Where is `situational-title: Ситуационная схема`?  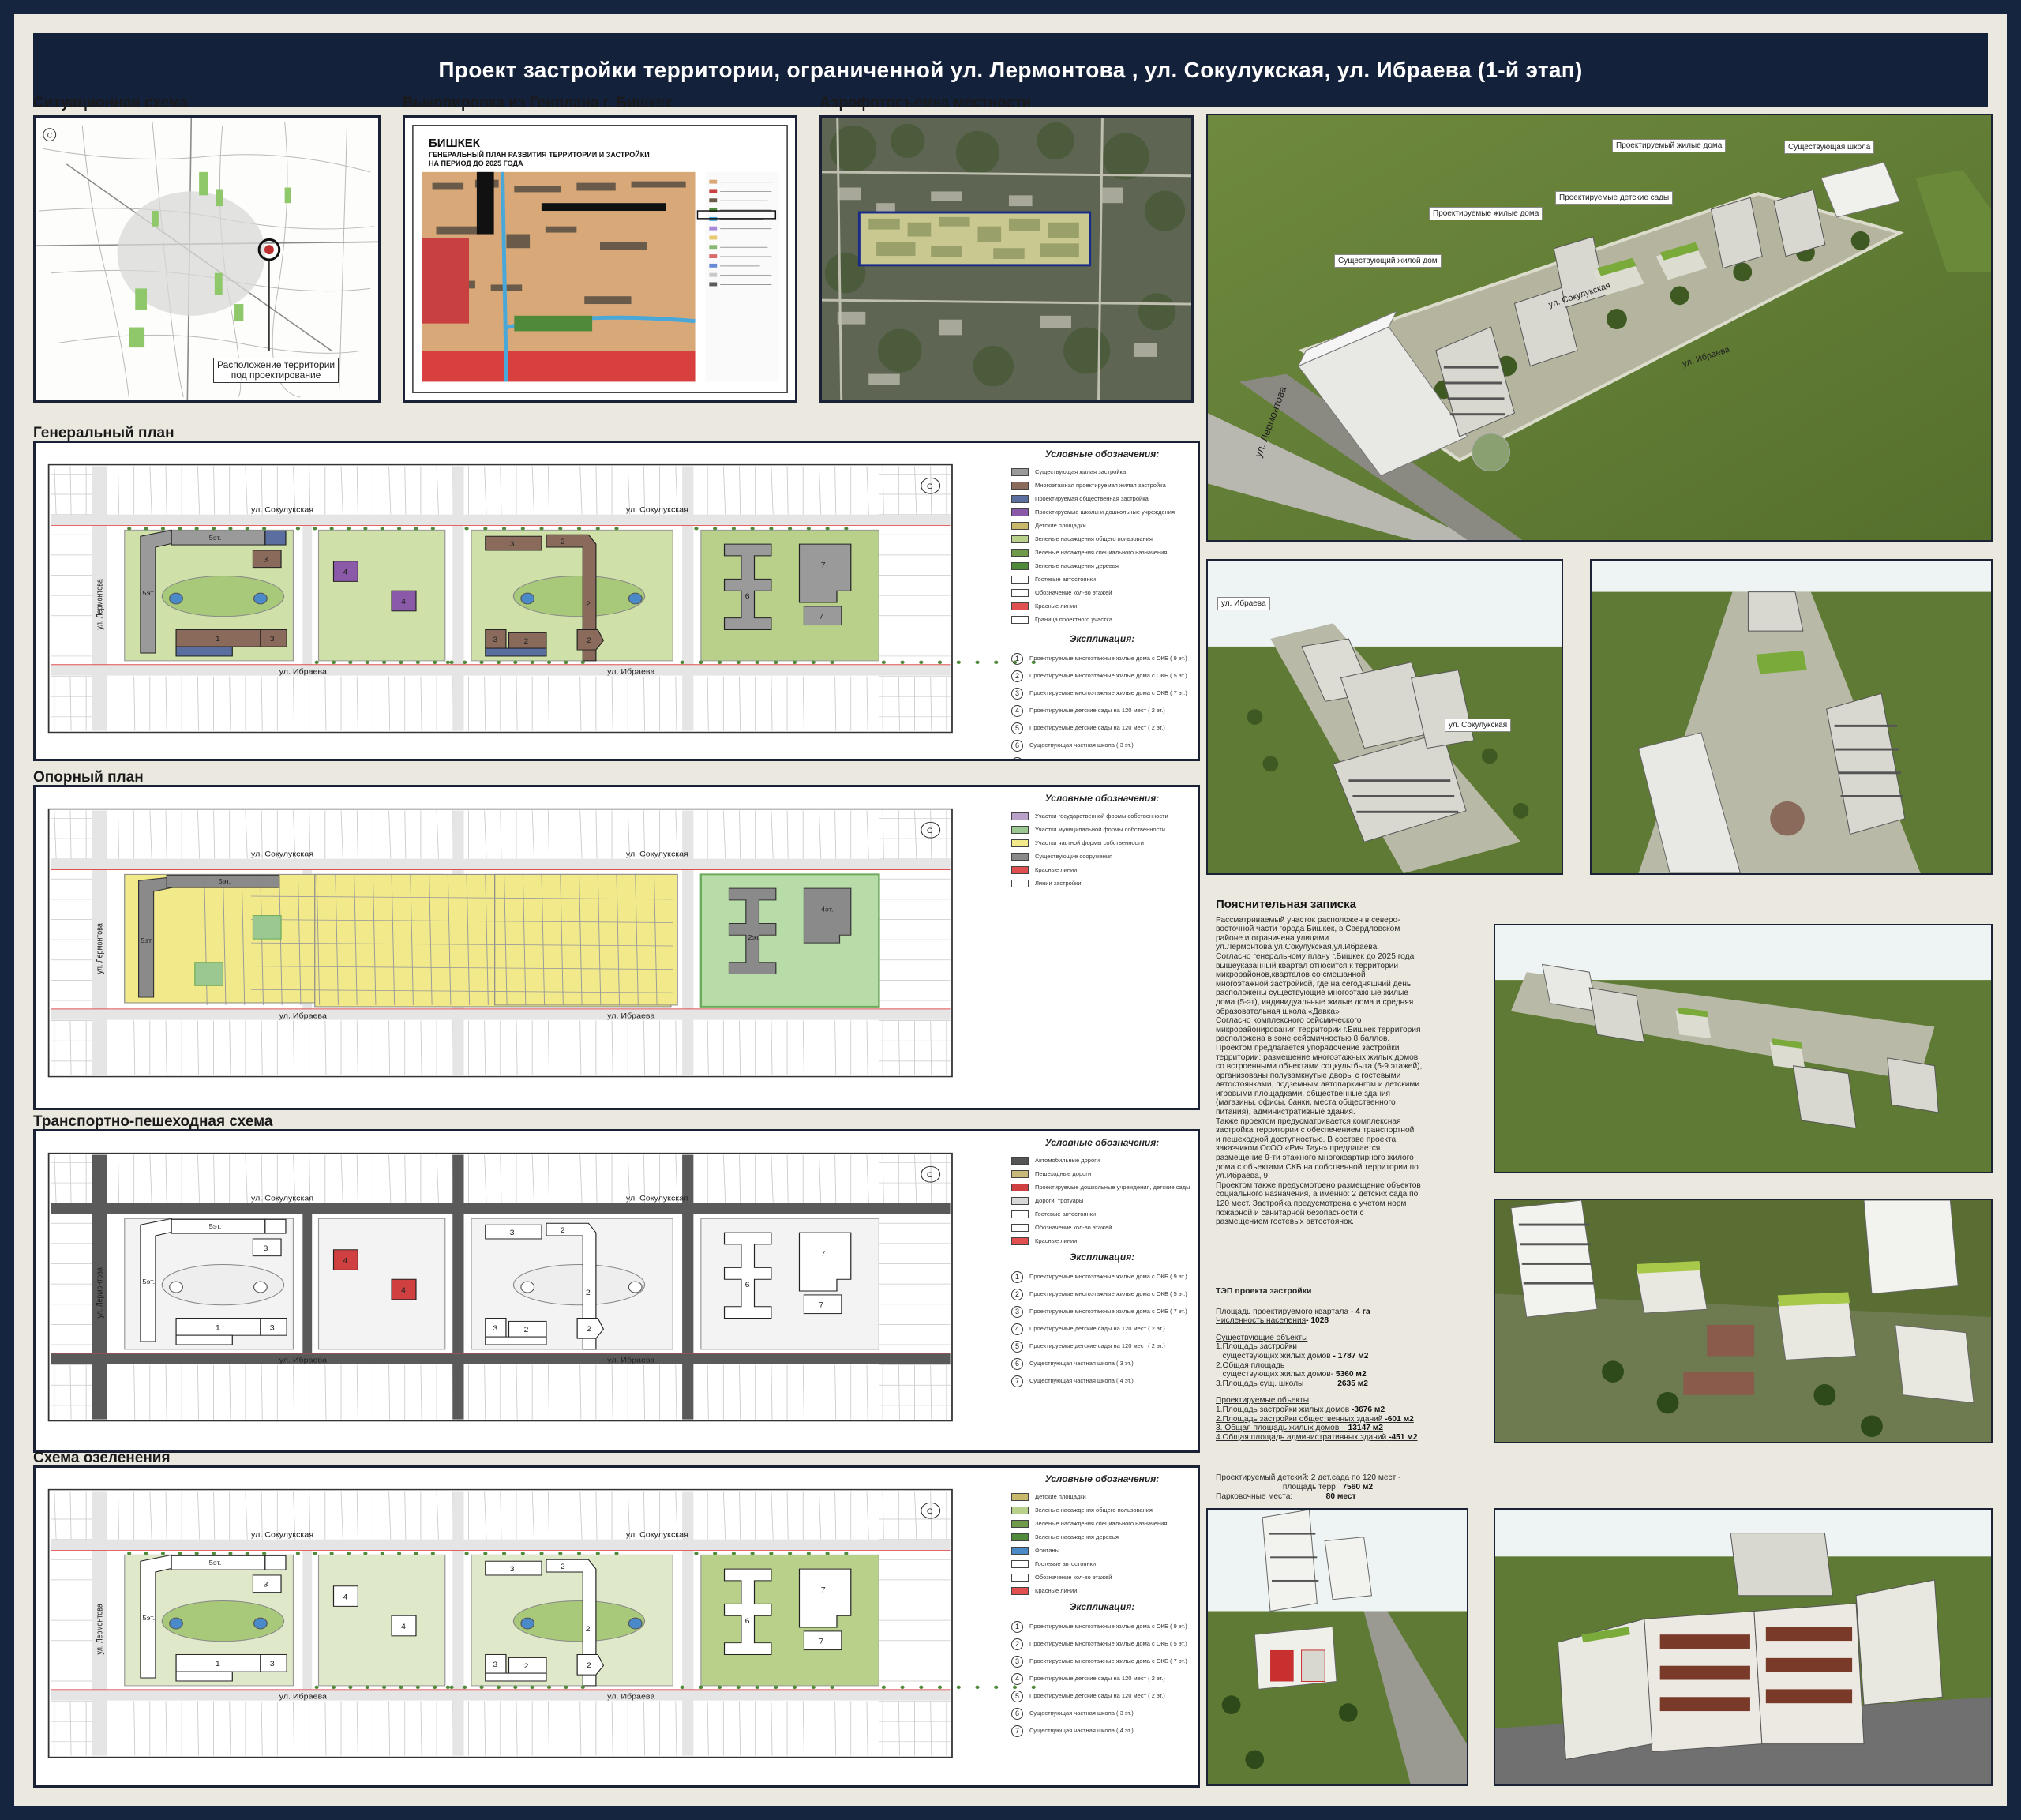
situational-title: Ситуационная схема is located at coordinates (111, 103).